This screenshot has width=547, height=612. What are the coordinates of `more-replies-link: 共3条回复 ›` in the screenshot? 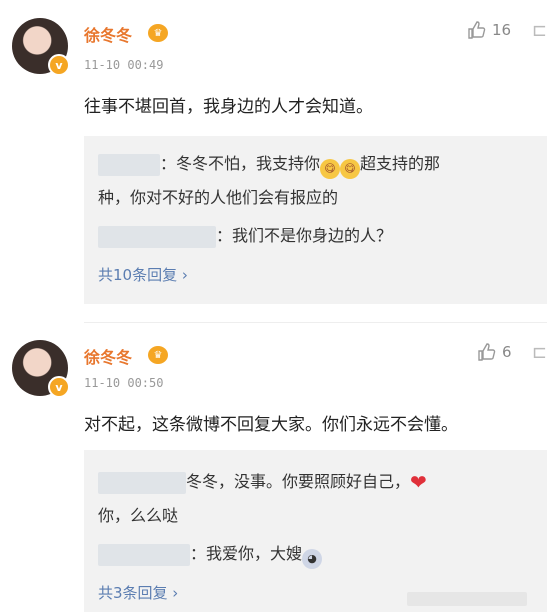 It's located at (138, 592).